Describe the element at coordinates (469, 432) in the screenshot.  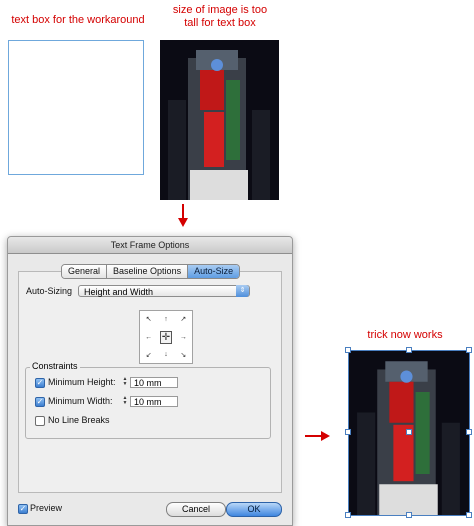
I see `resize-handle-right` at that location.